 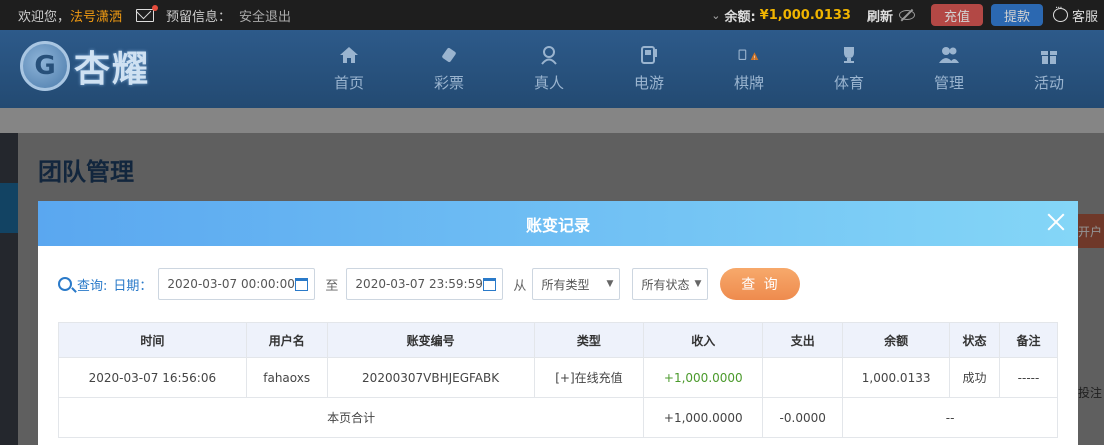 What do you see at coordinates (803, 340) in the screenshot?
I see `column-header: 支出` at bounding box center [803, 340].